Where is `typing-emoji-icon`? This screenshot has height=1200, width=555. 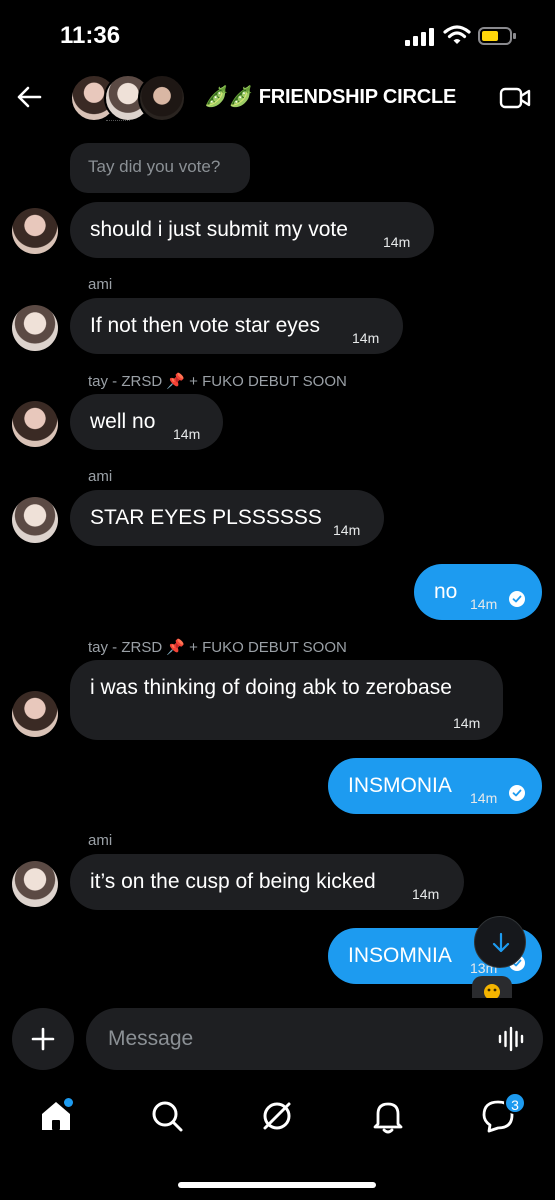
typing-emoji-icon is located at coordinates (492, 991).